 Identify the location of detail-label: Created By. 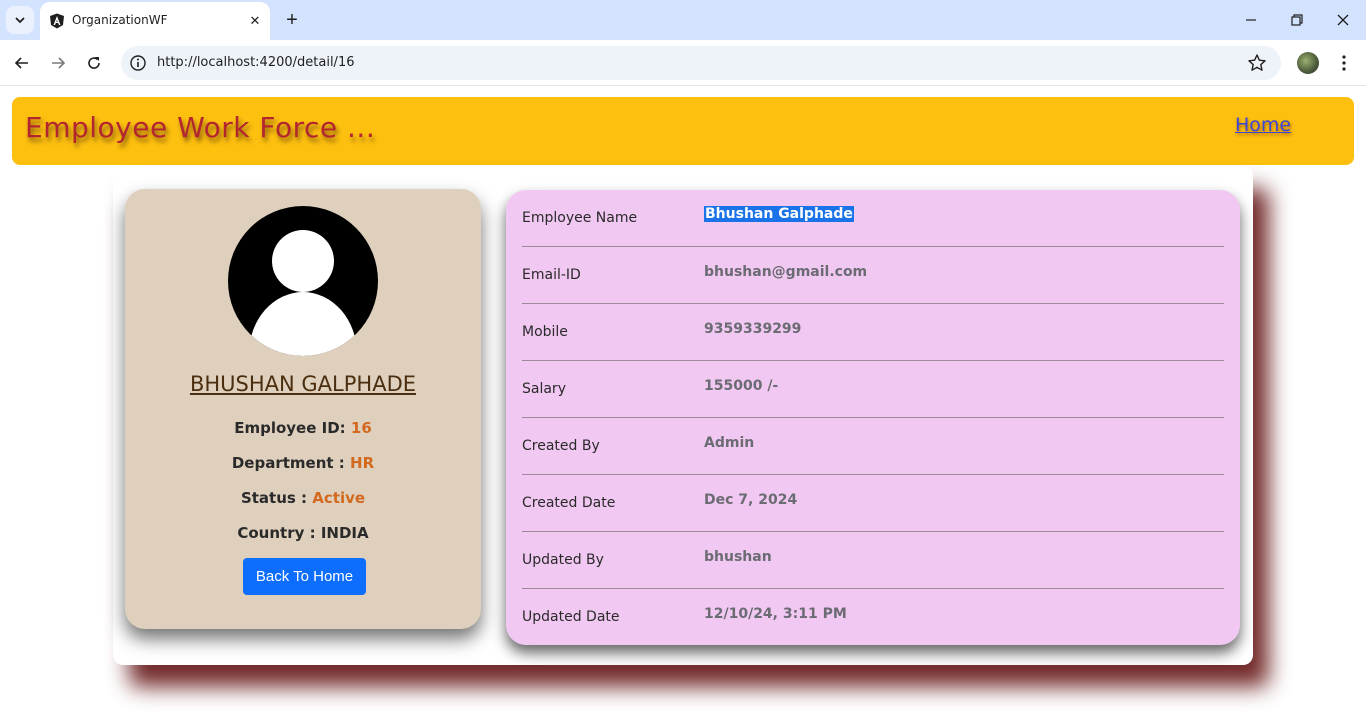
(561, 446).